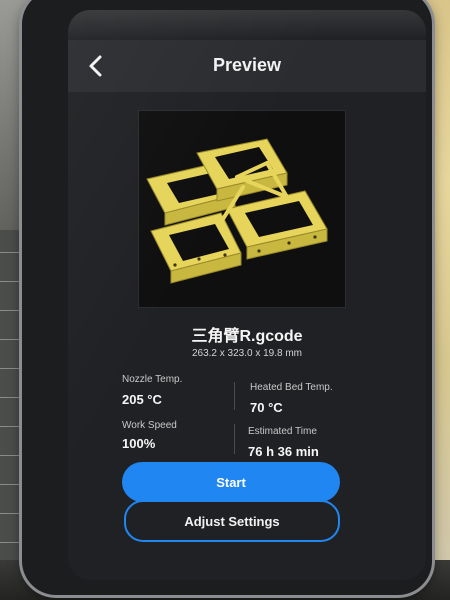 The height and width of the screenshot is (600, 450). What do you see at coordinates (247, 353) in the screenshot?
I see `model-dimensions: 263.2 x 323.0 x 19.8 mm` at bounding box center [247, 353].